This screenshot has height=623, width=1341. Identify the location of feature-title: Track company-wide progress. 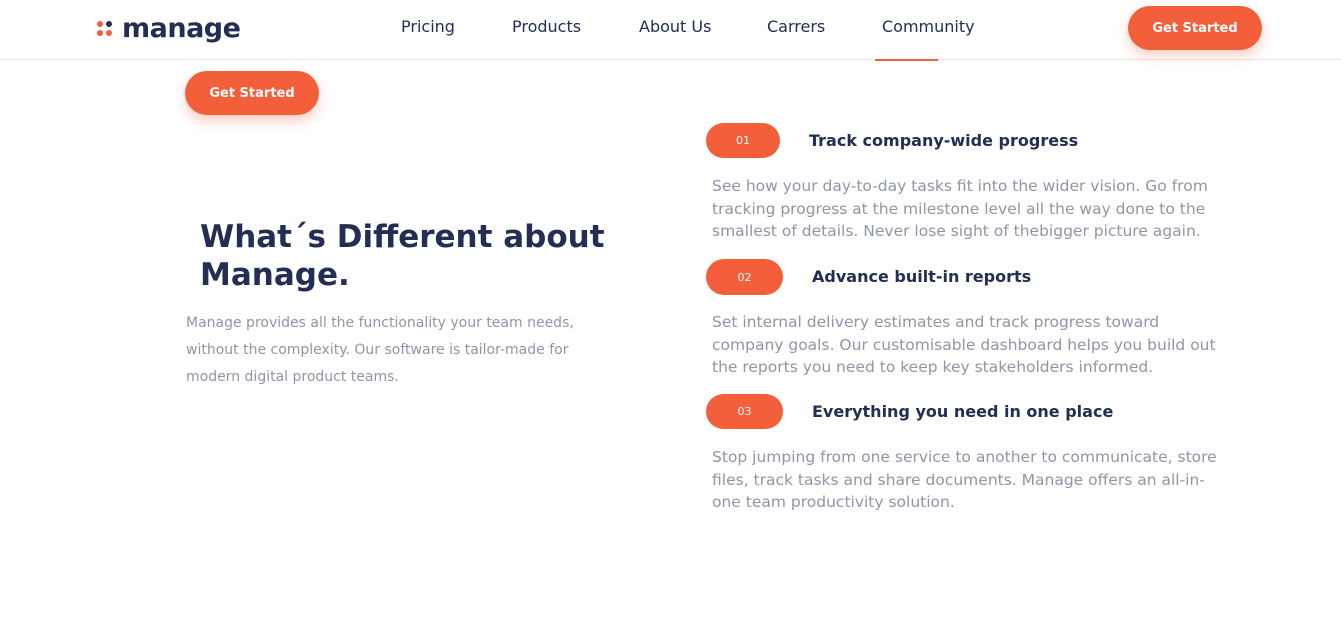
(944, 140).